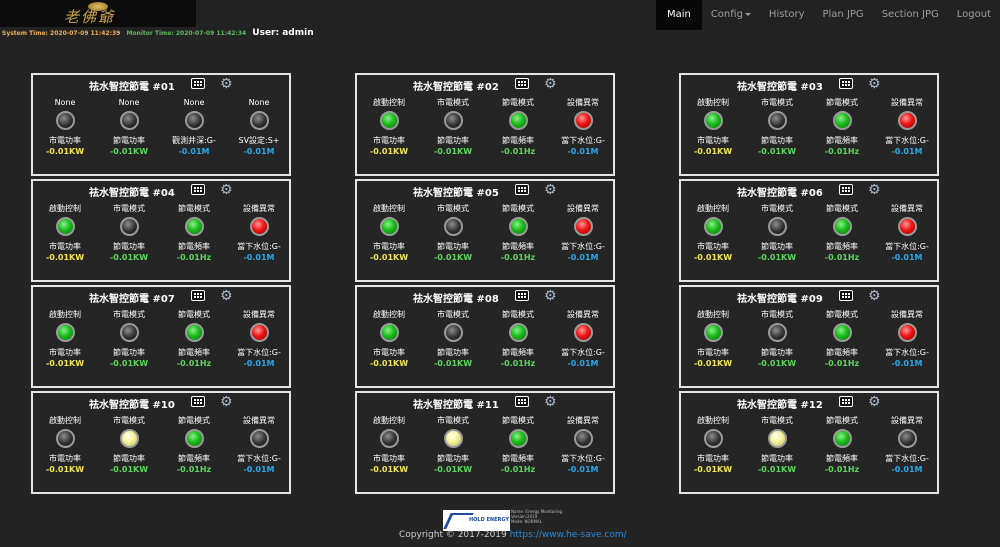 The height and width of the screenshot is (547, 1000). Describe the element at coordinates (780, 193) in the screenshot. I see `panel-title: 祛水智控節電 #06` at that location.